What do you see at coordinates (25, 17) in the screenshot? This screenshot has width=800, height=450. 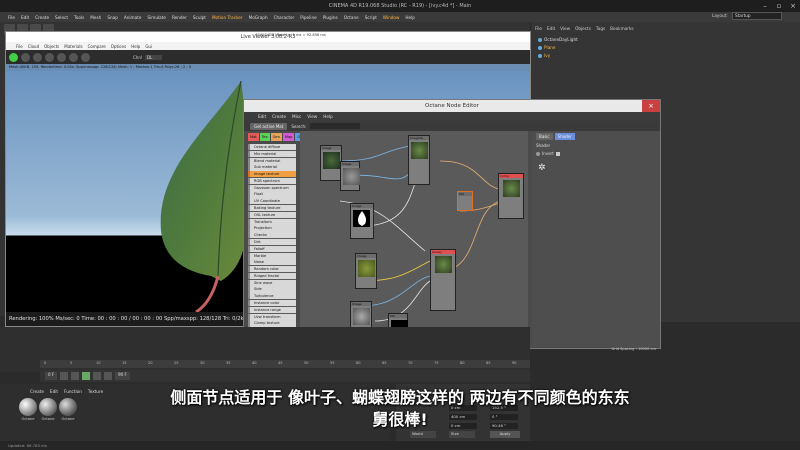 I see `menu-edit: Edit` at bounding box center [25, 17].